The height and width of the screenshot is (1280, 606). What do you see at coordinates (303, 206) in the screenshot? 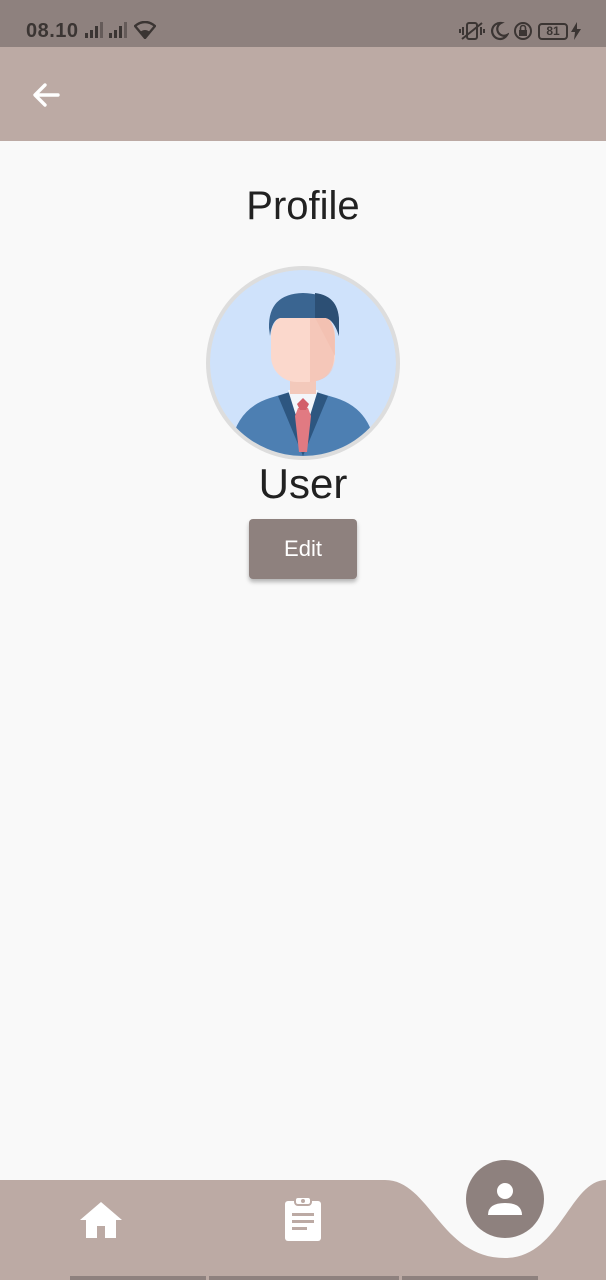
I see `page-title: Profile` at bounding box center [303, 206].